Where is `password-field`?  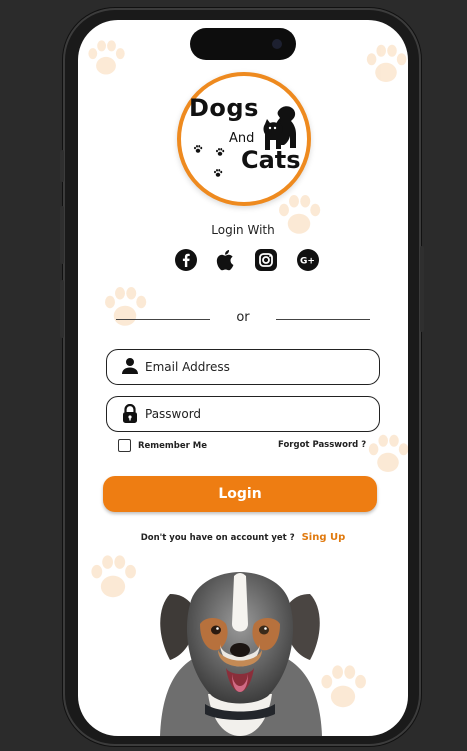
password-field is located at coordinates (243, 414).